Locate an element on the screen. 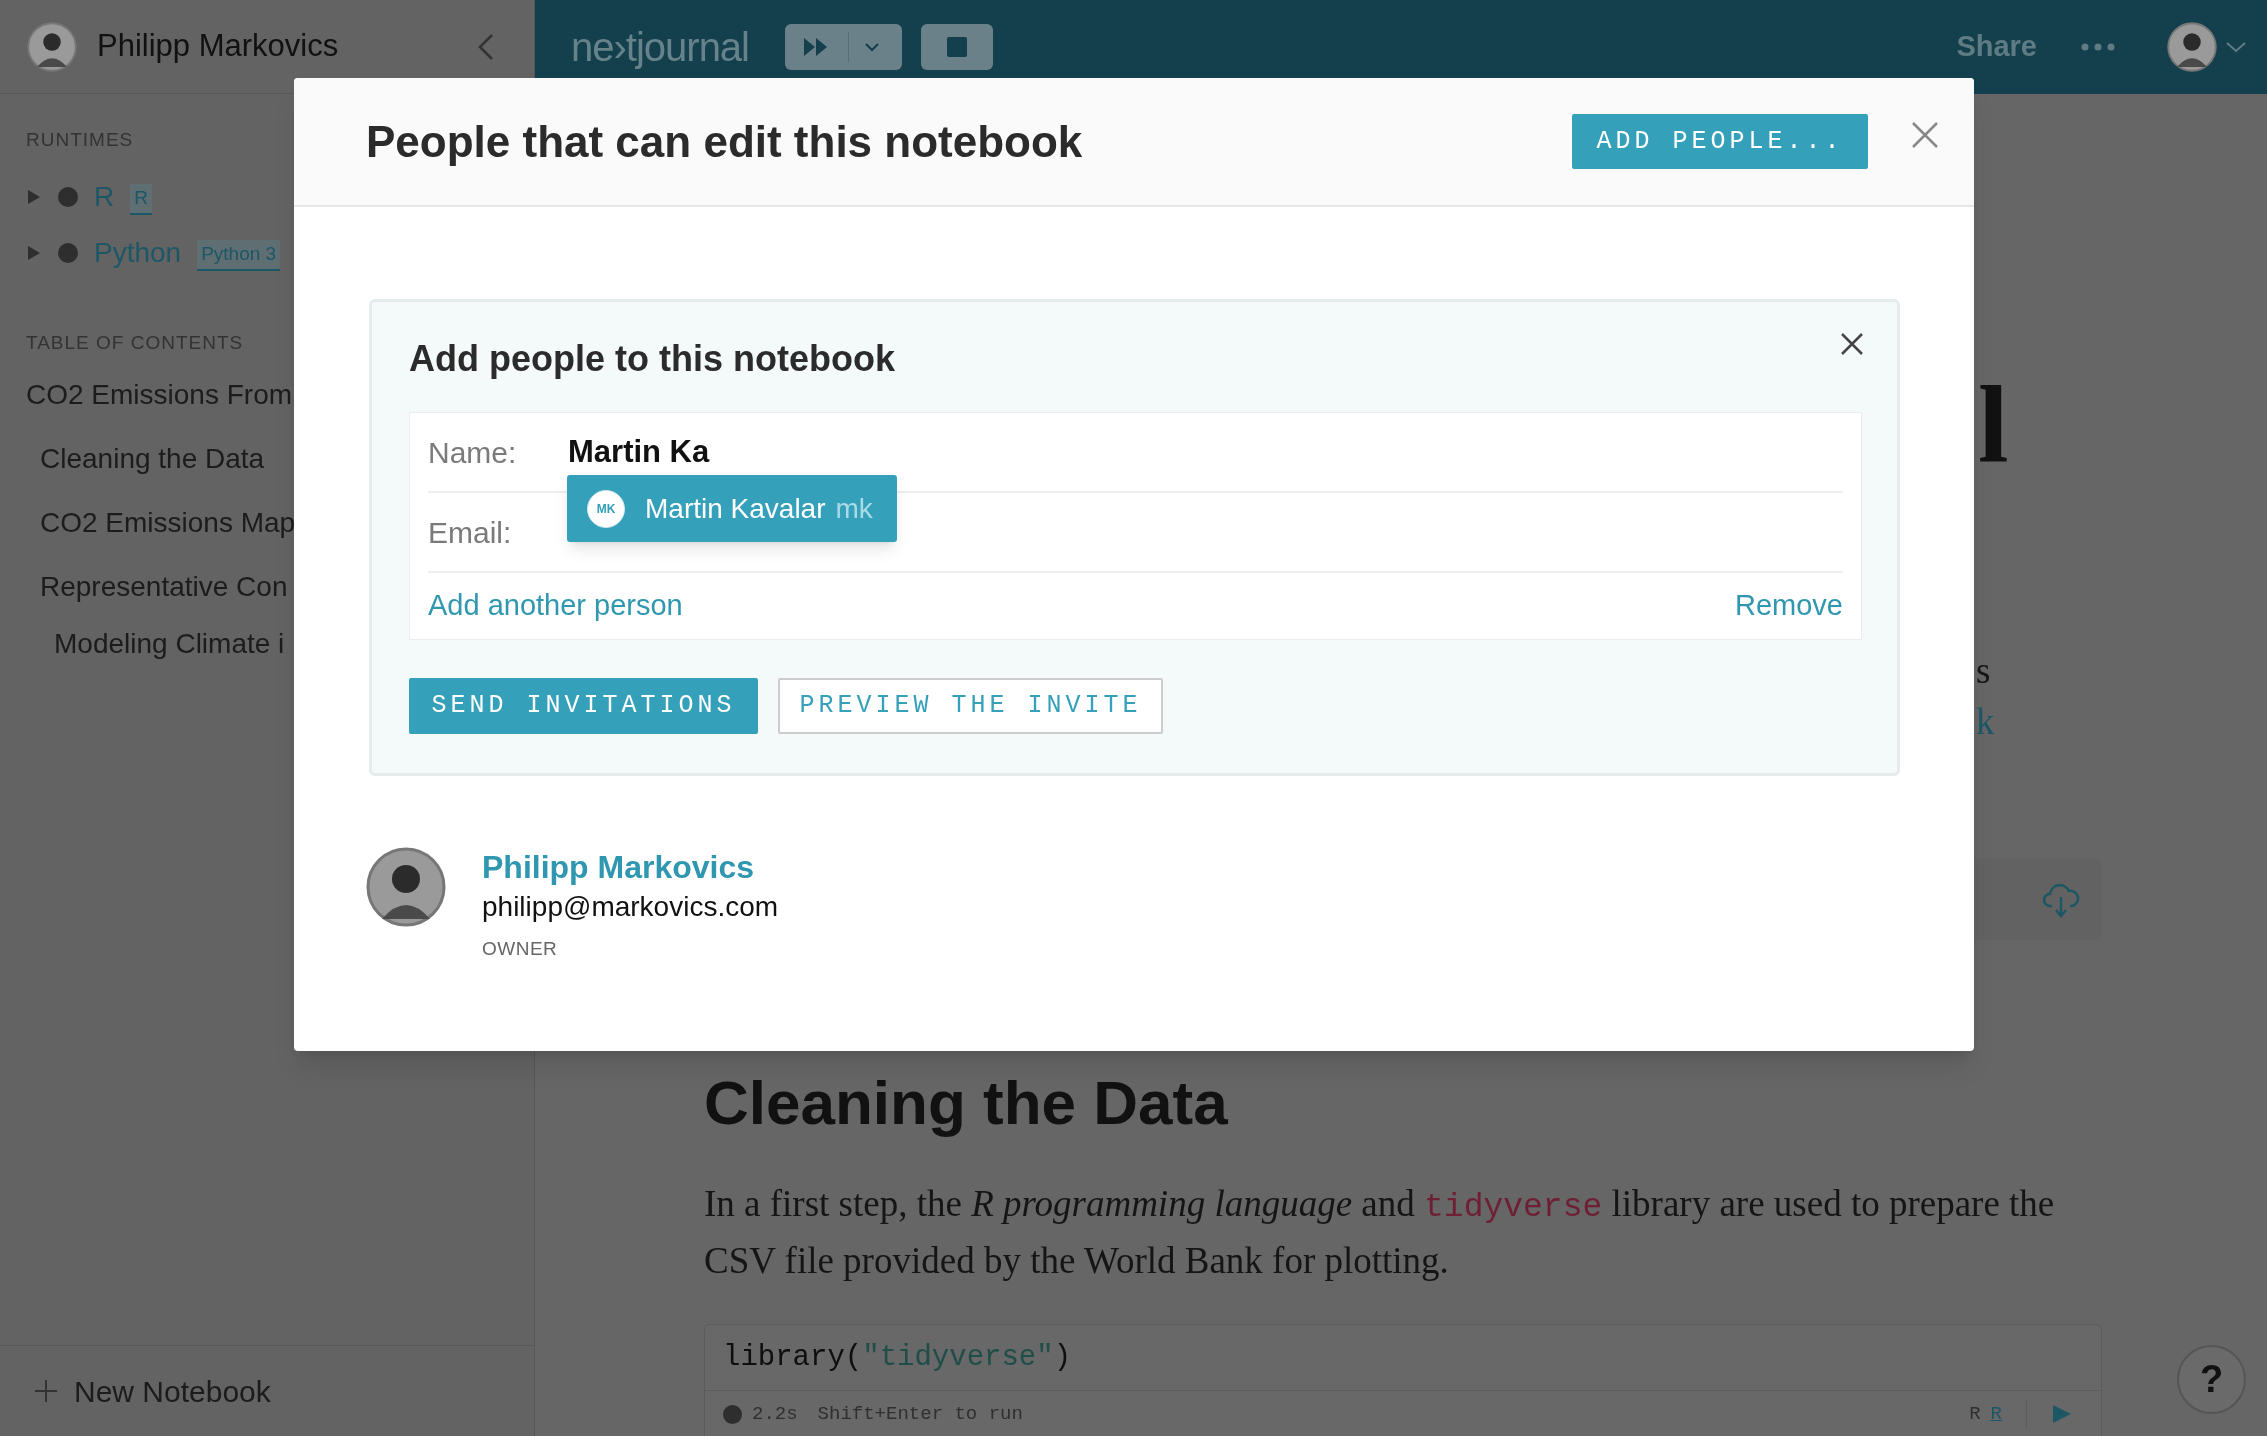  panel-title: Add people to this notebook is located at coordinates (652, 359).